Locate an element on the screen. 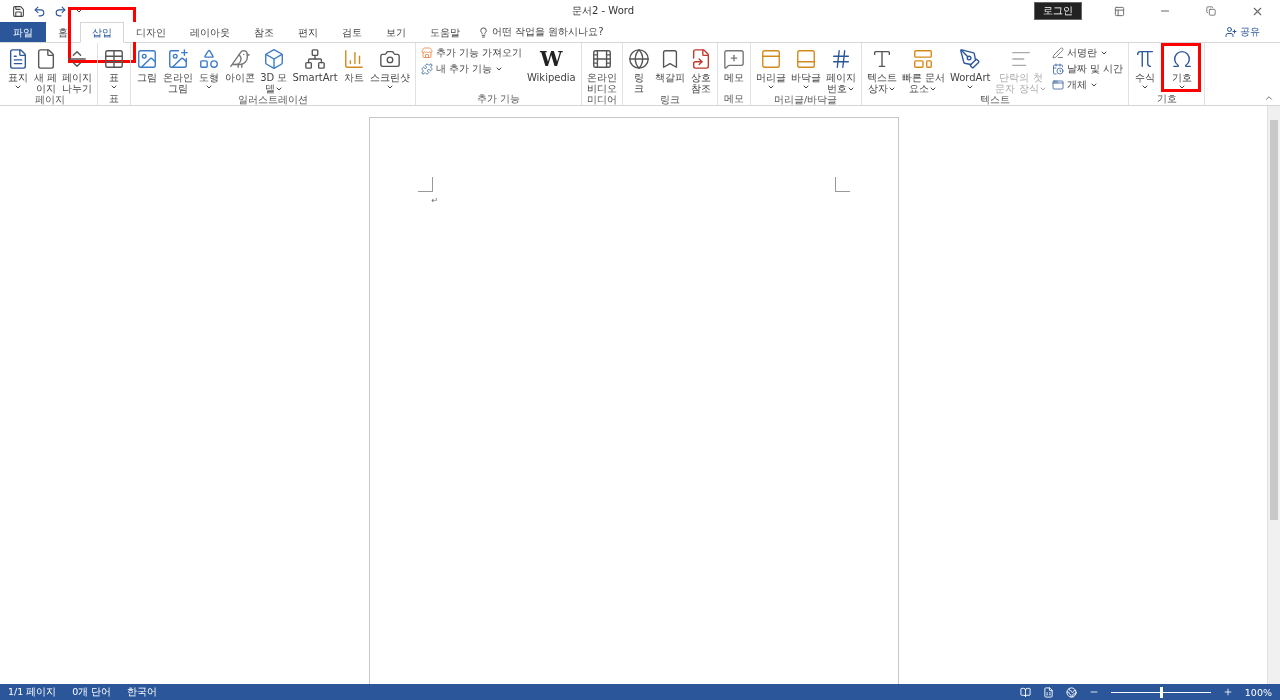 The width and height of the screenshot is (1280, 700). ribbon-button: 표 is located at coordinates (114, 68).